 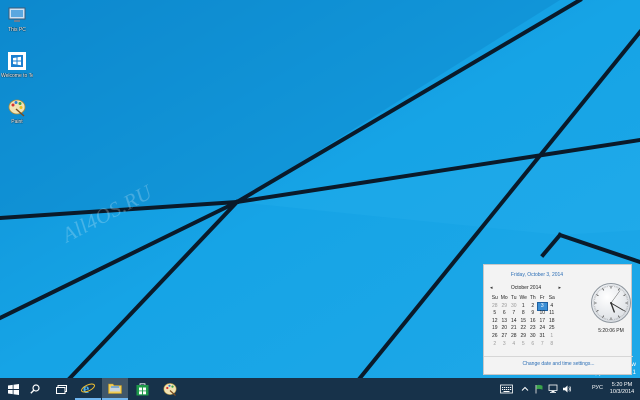 I want to click on weekday-label: Tu, so click(x=513, y=298).